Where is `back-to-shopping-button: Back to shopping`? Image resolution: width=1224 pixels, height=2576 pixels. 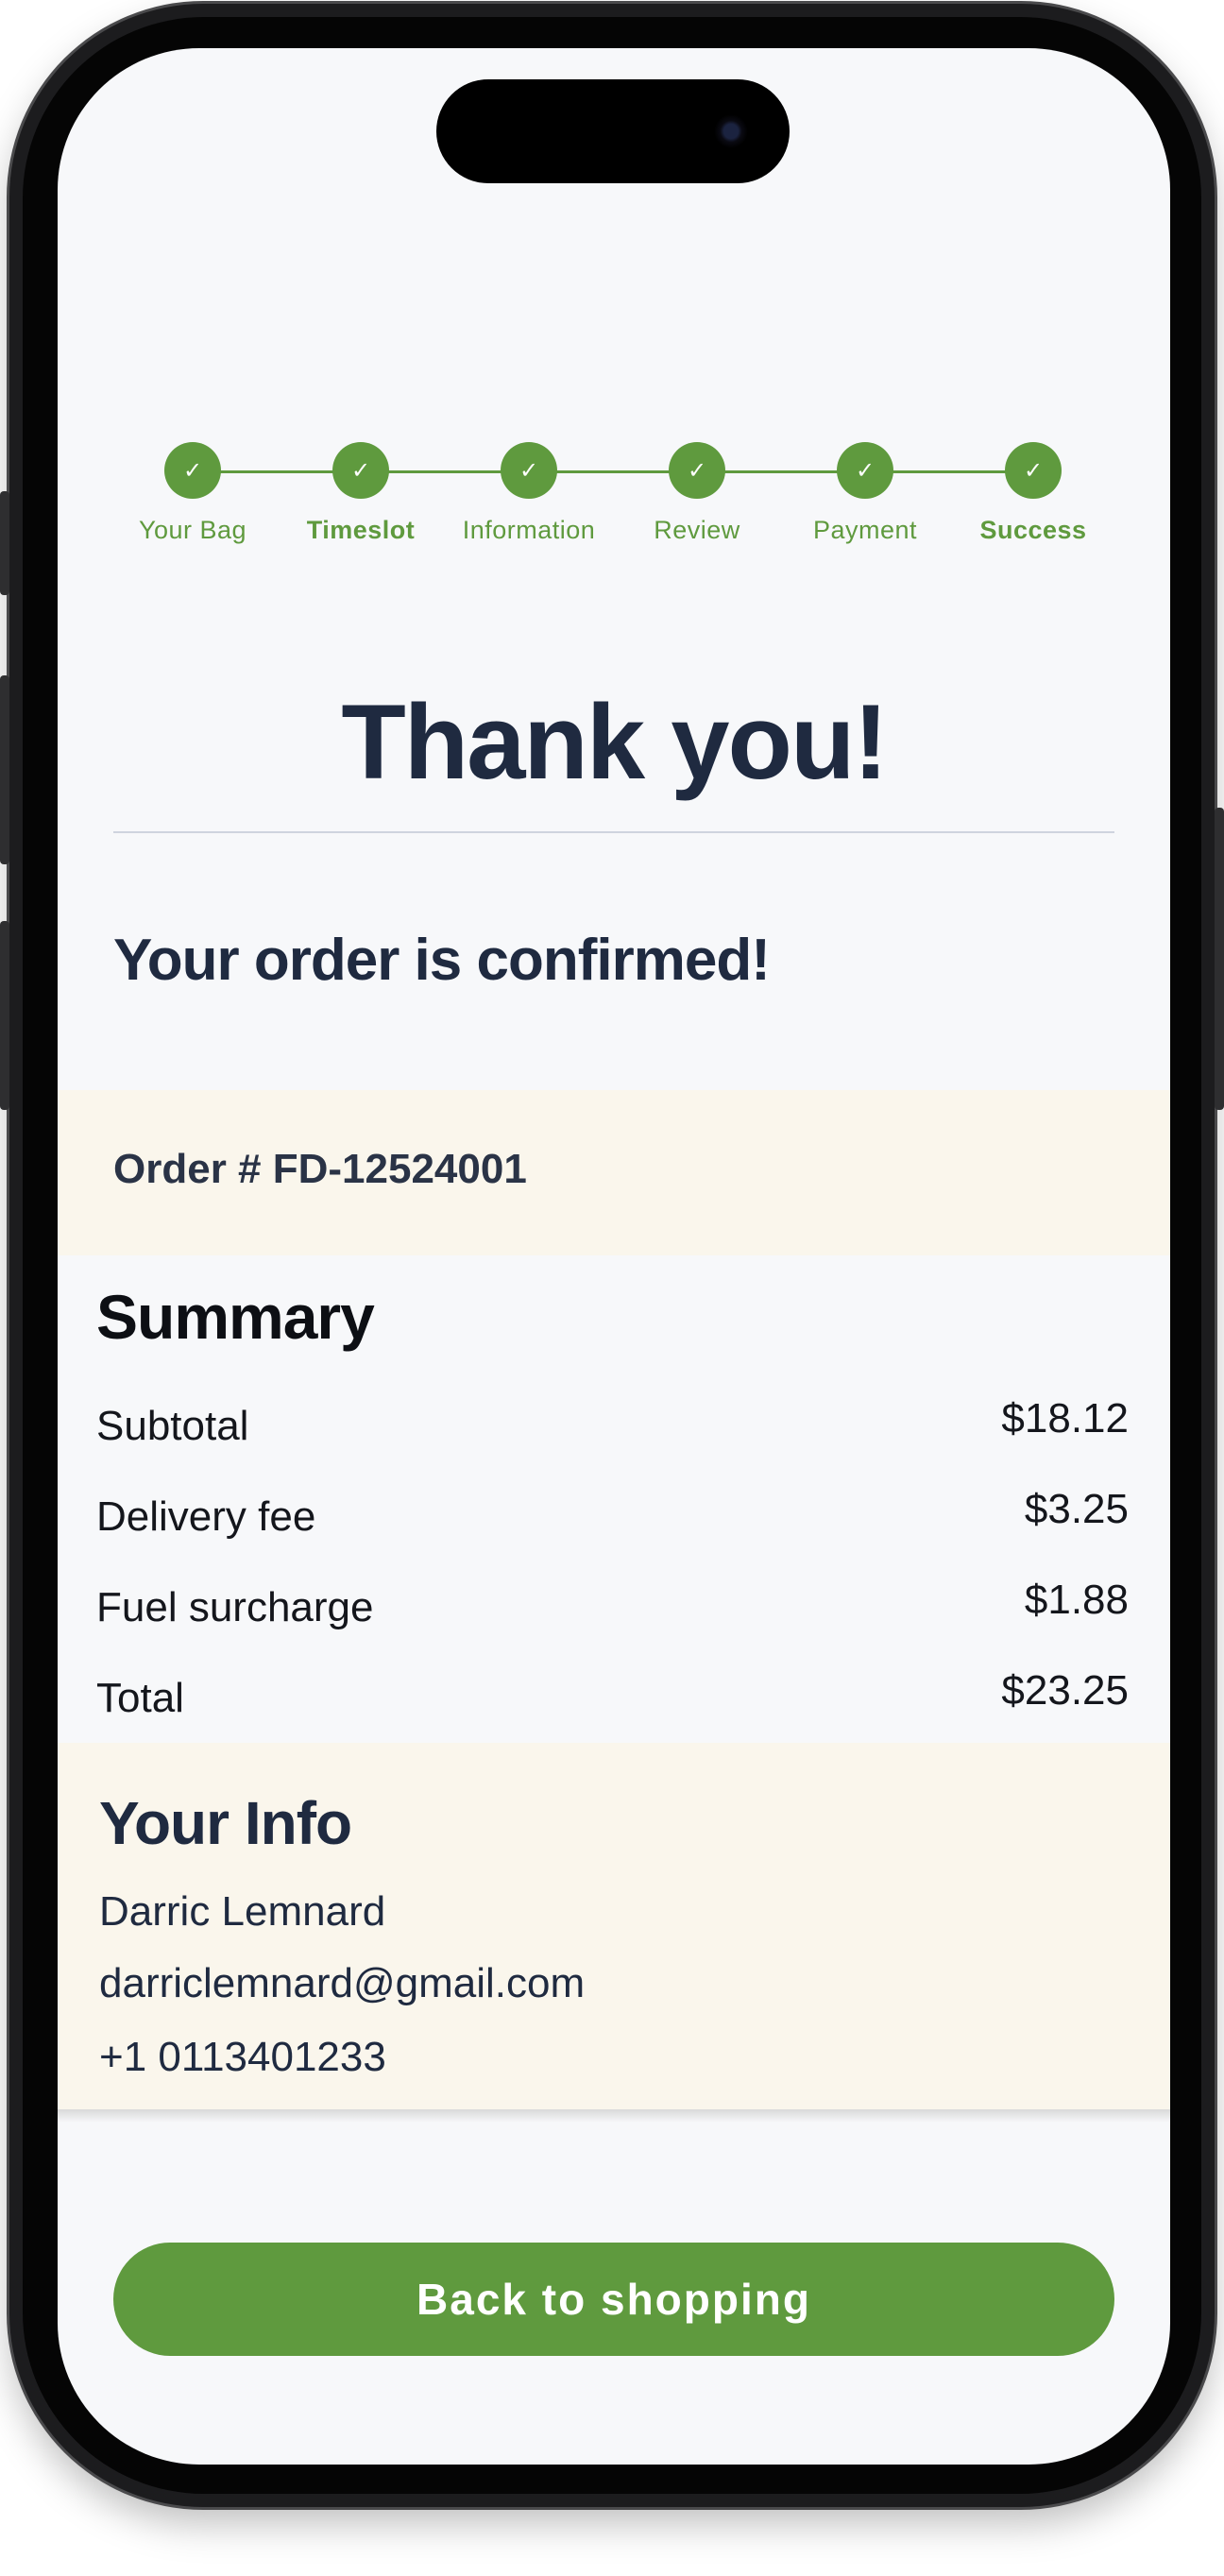
back-to-shopping-button: Back to shopping is located at coordinates (613, 2299).